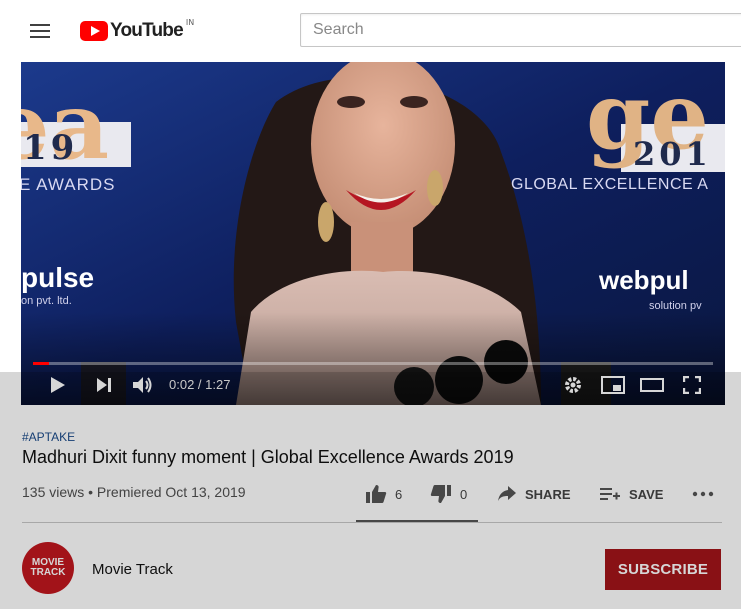 This screenshot has height=609, width=741. What do you see at coordinates (46, 301) in the screenshot?
I see `backdrop-sponsor-subtext: on pvt. ltd.` at bounding box center [46, 301].